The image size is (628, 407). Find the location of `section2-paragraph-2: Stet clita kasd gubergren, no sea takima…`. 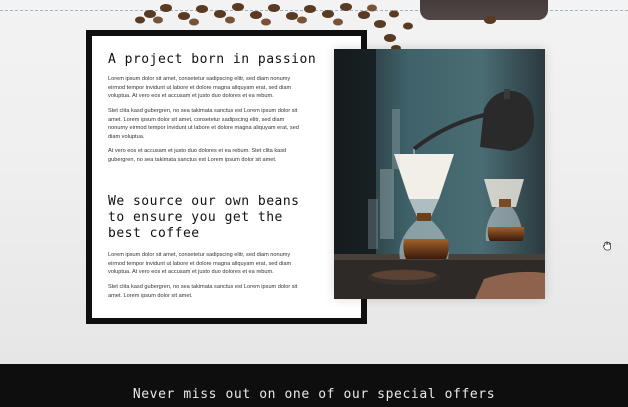

section2-paragraph-2: Stet clita kasd gubergren, no sea takima… is located at coordinates (203, 291).